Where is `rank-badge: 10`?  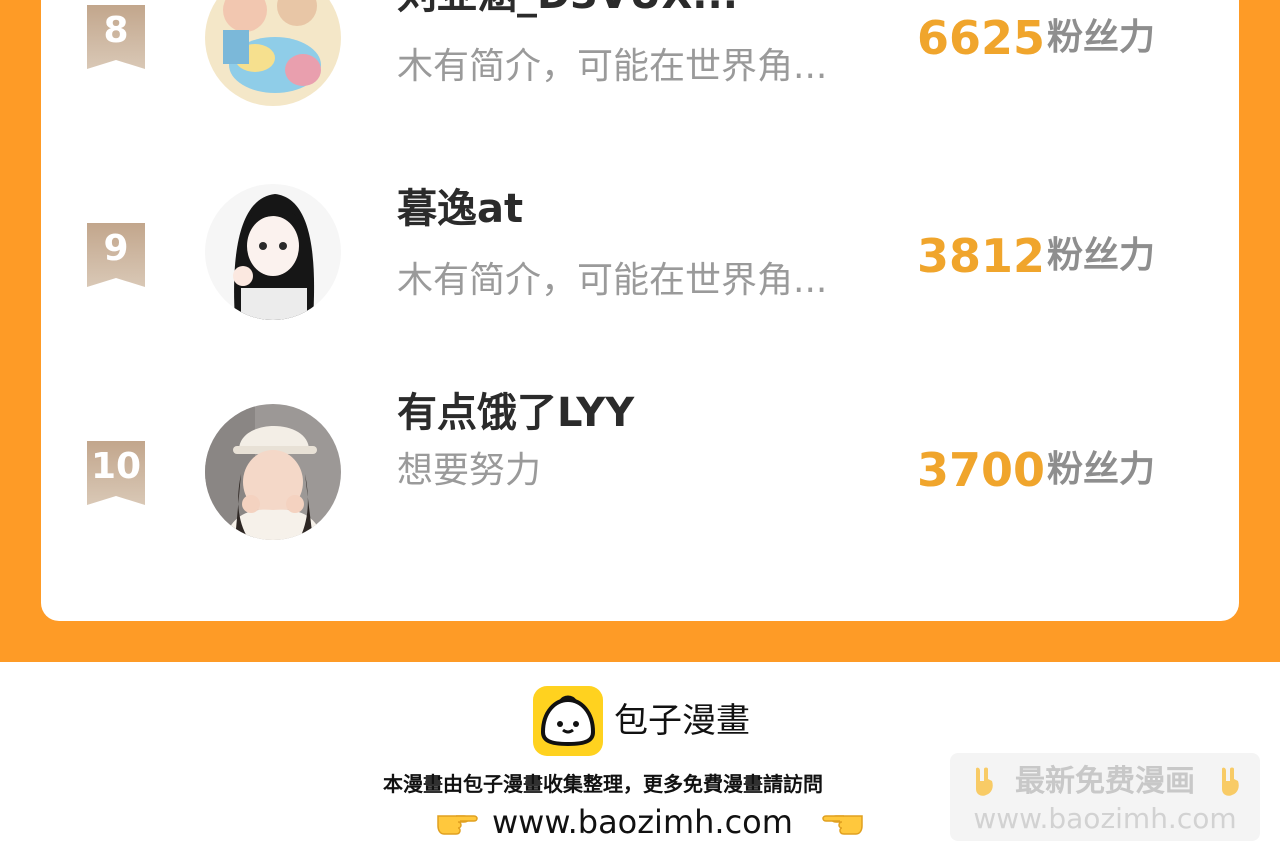
rank-badge: 10 is located at coordinates (116, 474).